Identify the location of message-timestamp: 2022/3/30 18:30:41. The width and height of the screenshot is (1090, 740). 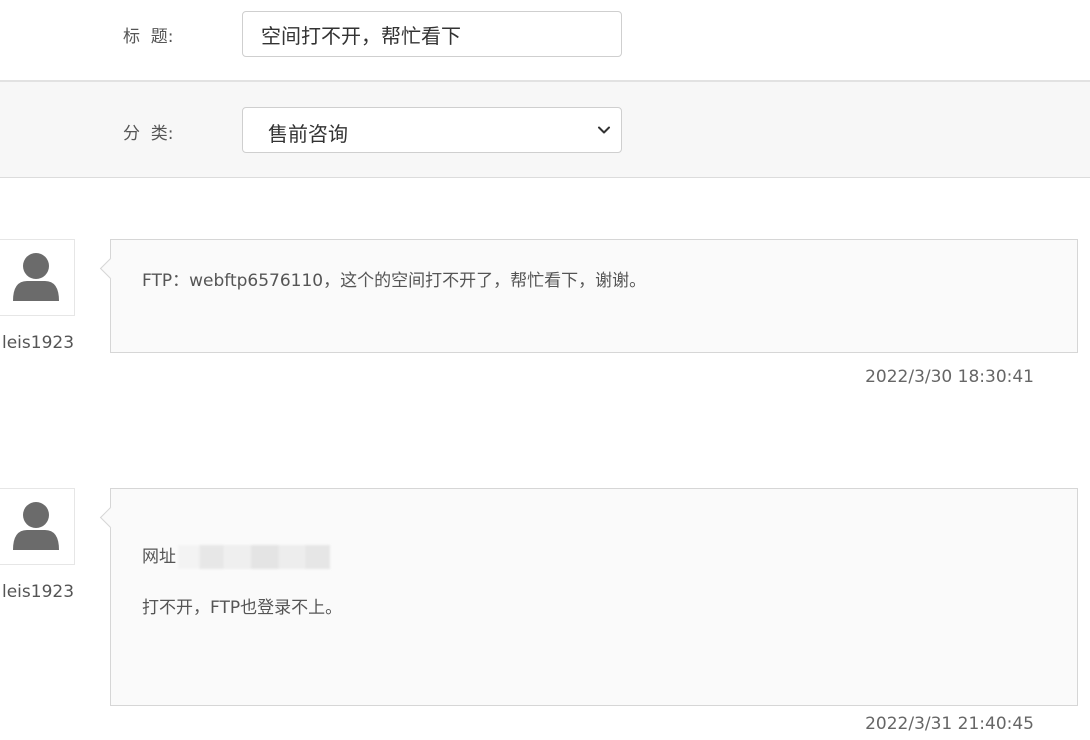
(949, 377).